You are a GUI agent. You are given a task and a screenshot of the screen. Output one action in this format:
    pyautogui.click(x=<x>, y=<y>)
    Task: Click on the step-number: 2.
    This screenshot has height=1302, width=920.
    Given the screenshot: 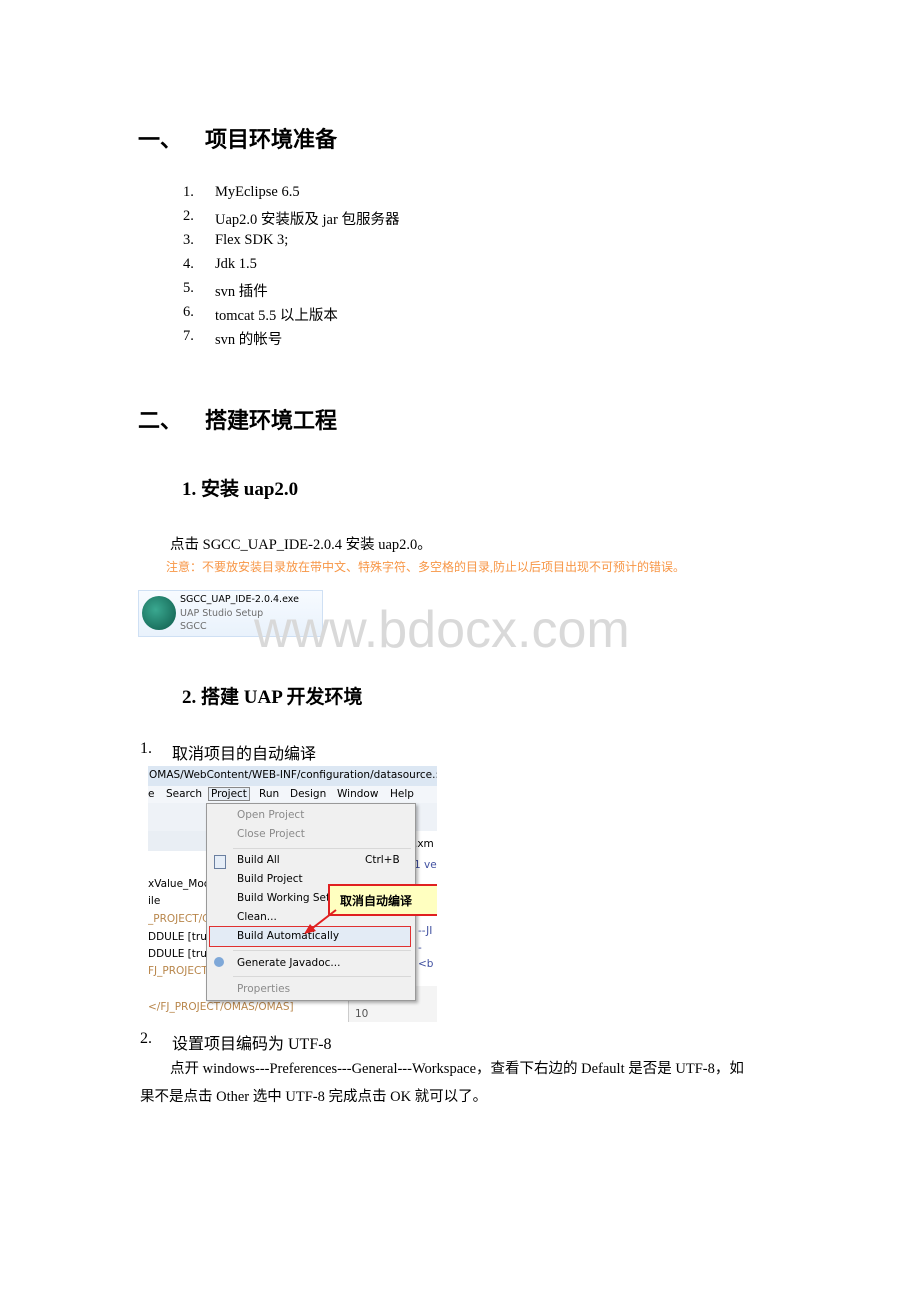 What is the action you would take?
    pyautogui.click(x=146, y=1038)
    